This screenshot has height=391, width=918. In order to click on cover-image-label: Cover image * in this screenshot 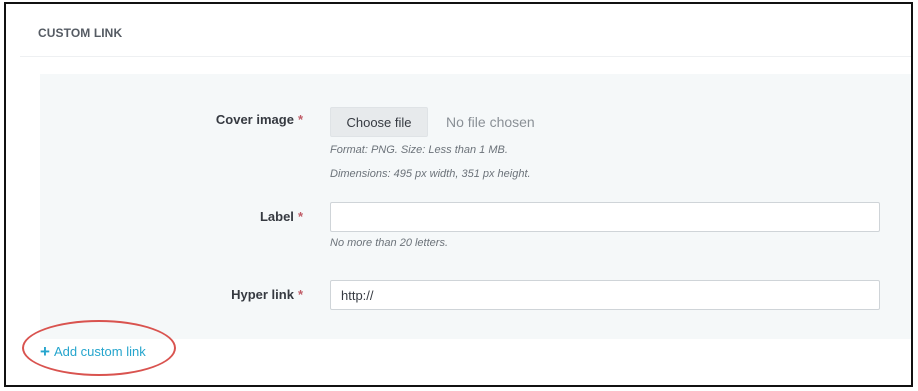, I will do `click(259, 119)`.